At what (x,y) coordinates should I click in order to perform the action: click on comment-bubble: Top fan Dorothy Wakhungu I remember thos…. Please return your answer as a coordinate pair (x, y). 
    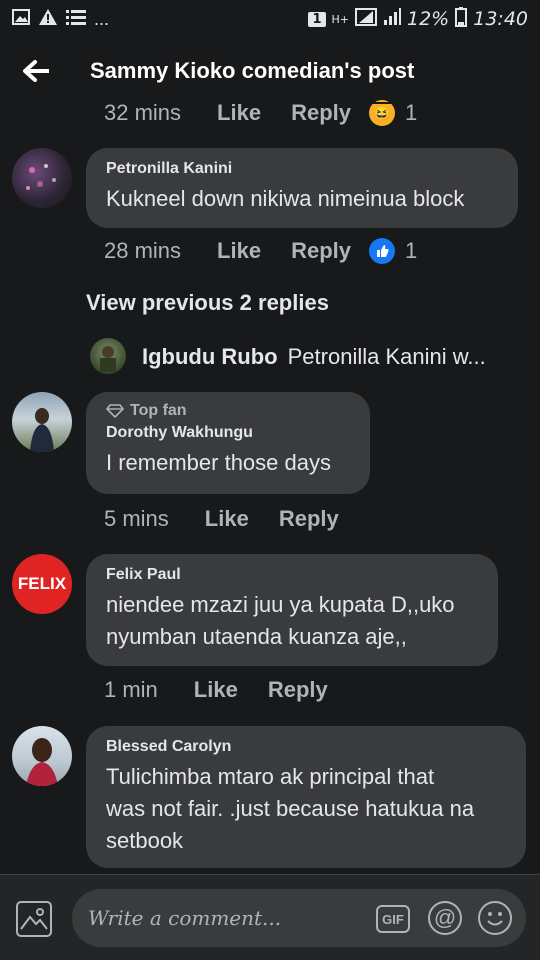
    Looking at the image, I should click on (228, 443).